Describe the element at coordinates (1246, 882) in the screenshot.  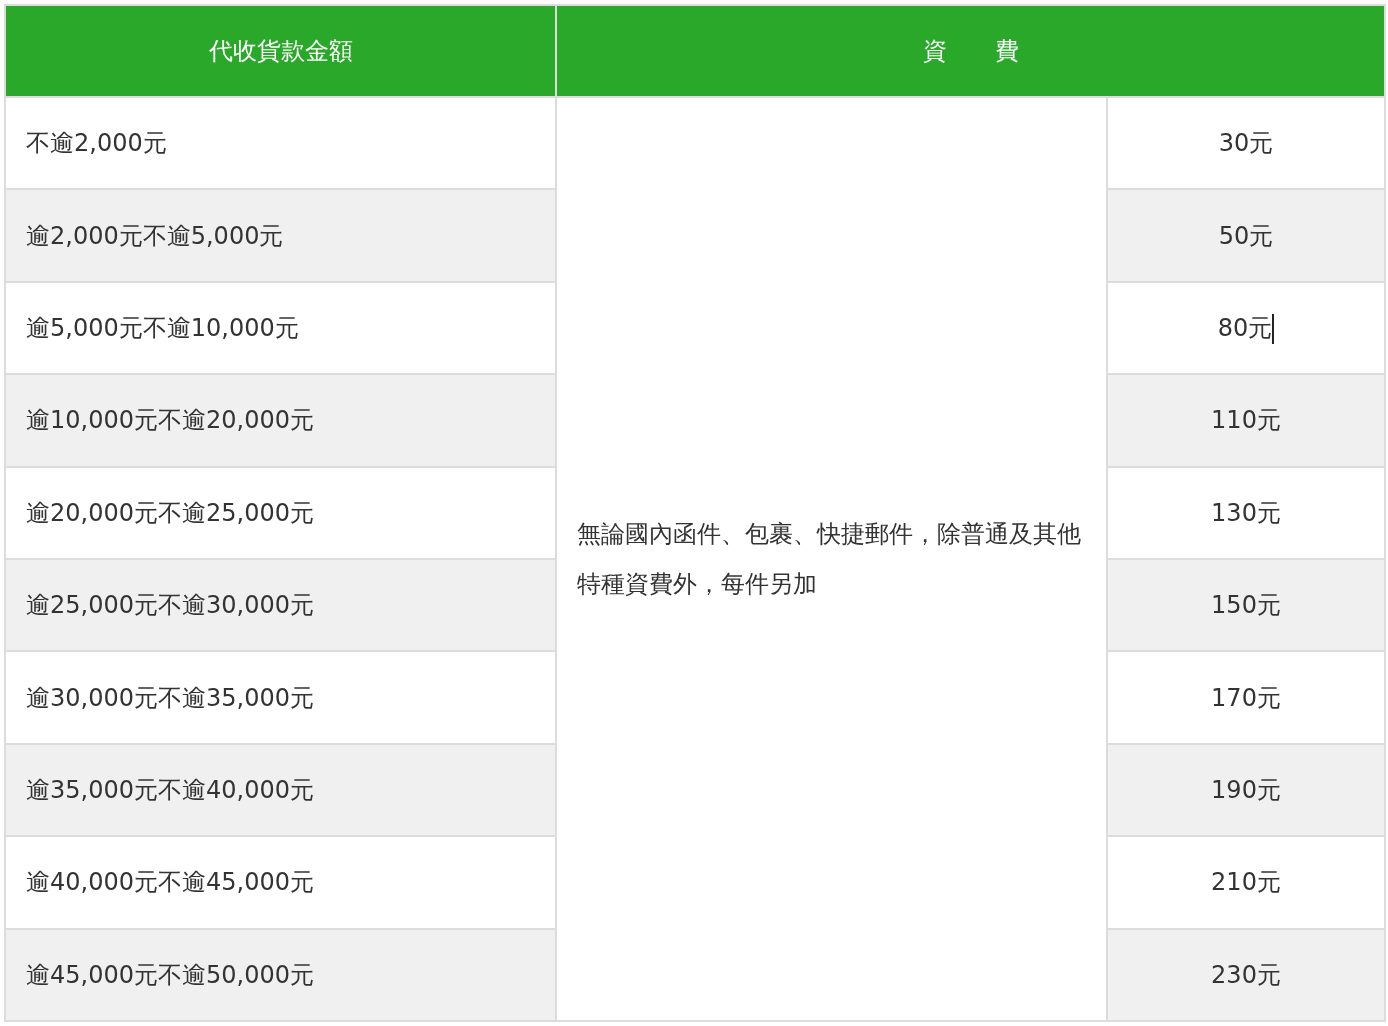
I see `table-cell: 210元` at that location.